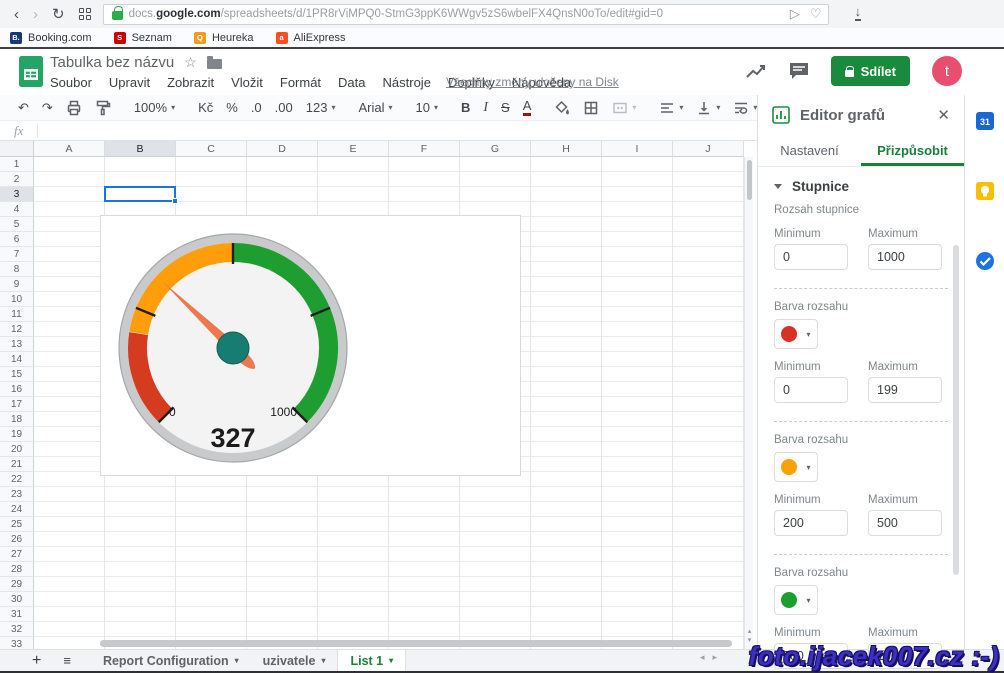  What do you see at coordinates (353, 149) in the screenshot?
I see `column-header-E: E` at bounding box center [353, 149].